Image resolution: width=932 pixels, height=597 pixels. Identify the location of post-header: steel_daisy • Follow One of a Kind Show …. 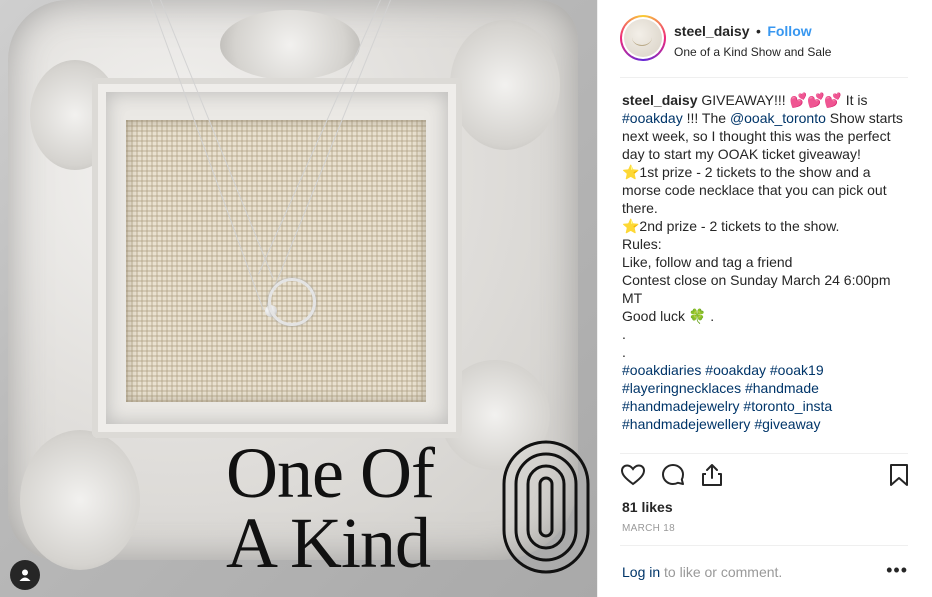
(765, 39).